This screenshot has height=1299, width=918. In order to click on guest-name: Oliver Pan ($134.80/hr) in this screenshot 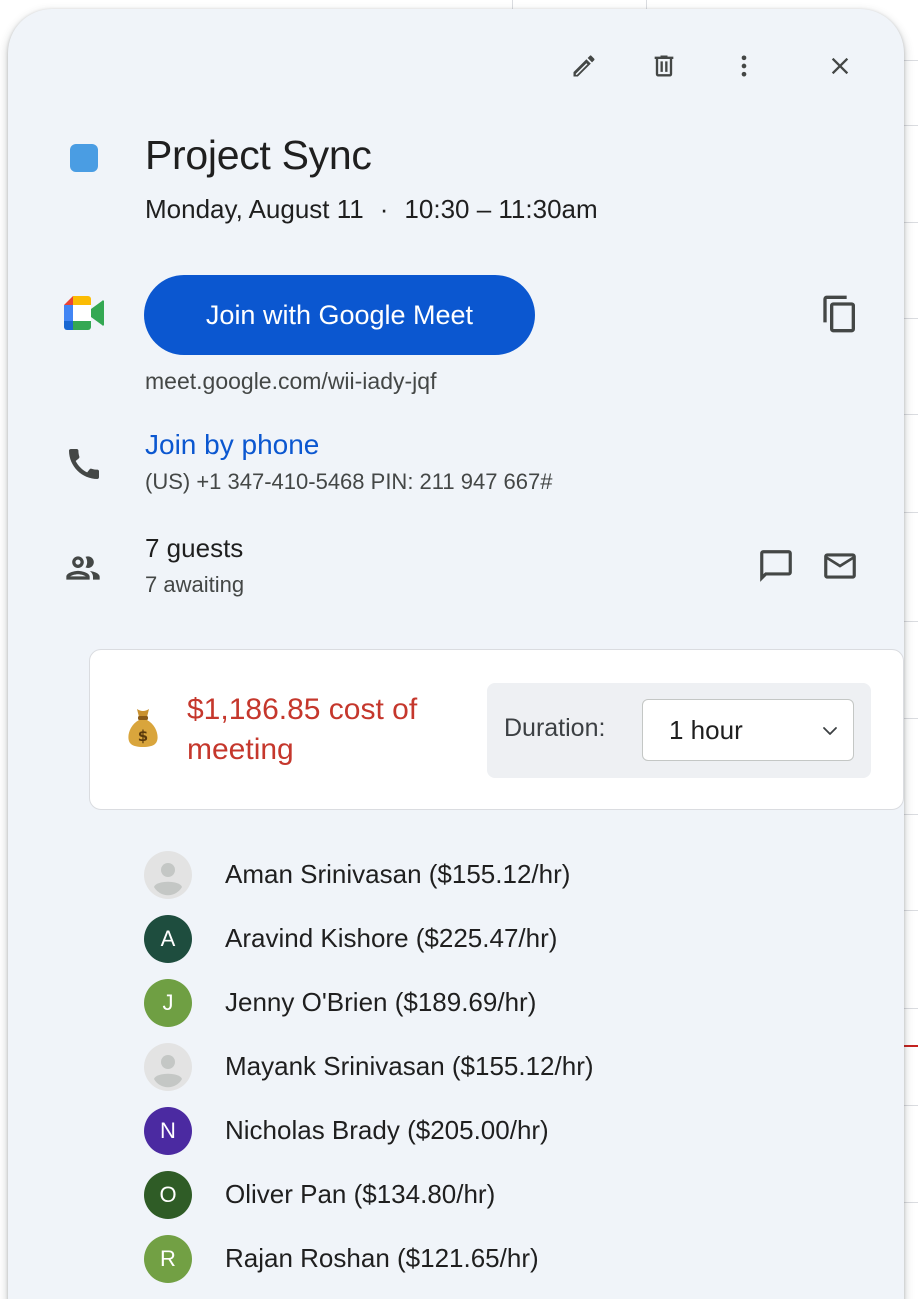, I will do `click(360, 1194)`.